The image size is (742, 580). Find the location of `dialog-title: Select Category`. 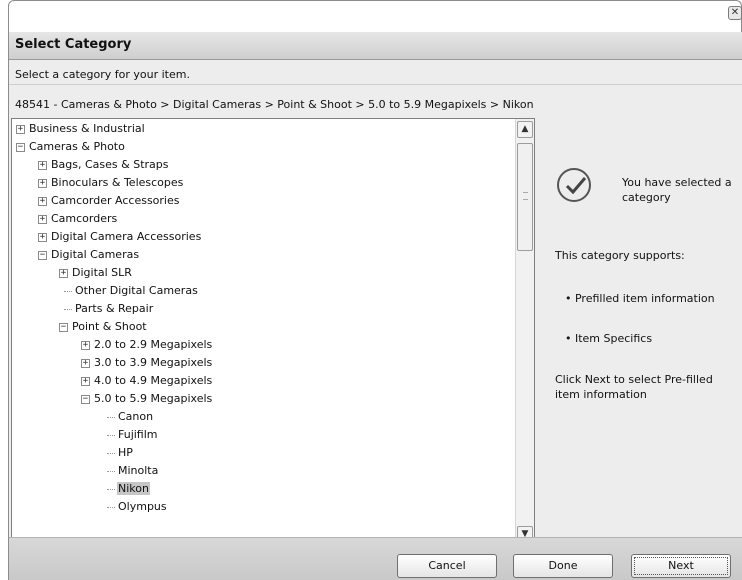

dialog-title: Select Category is located at coordinates (73, 44).